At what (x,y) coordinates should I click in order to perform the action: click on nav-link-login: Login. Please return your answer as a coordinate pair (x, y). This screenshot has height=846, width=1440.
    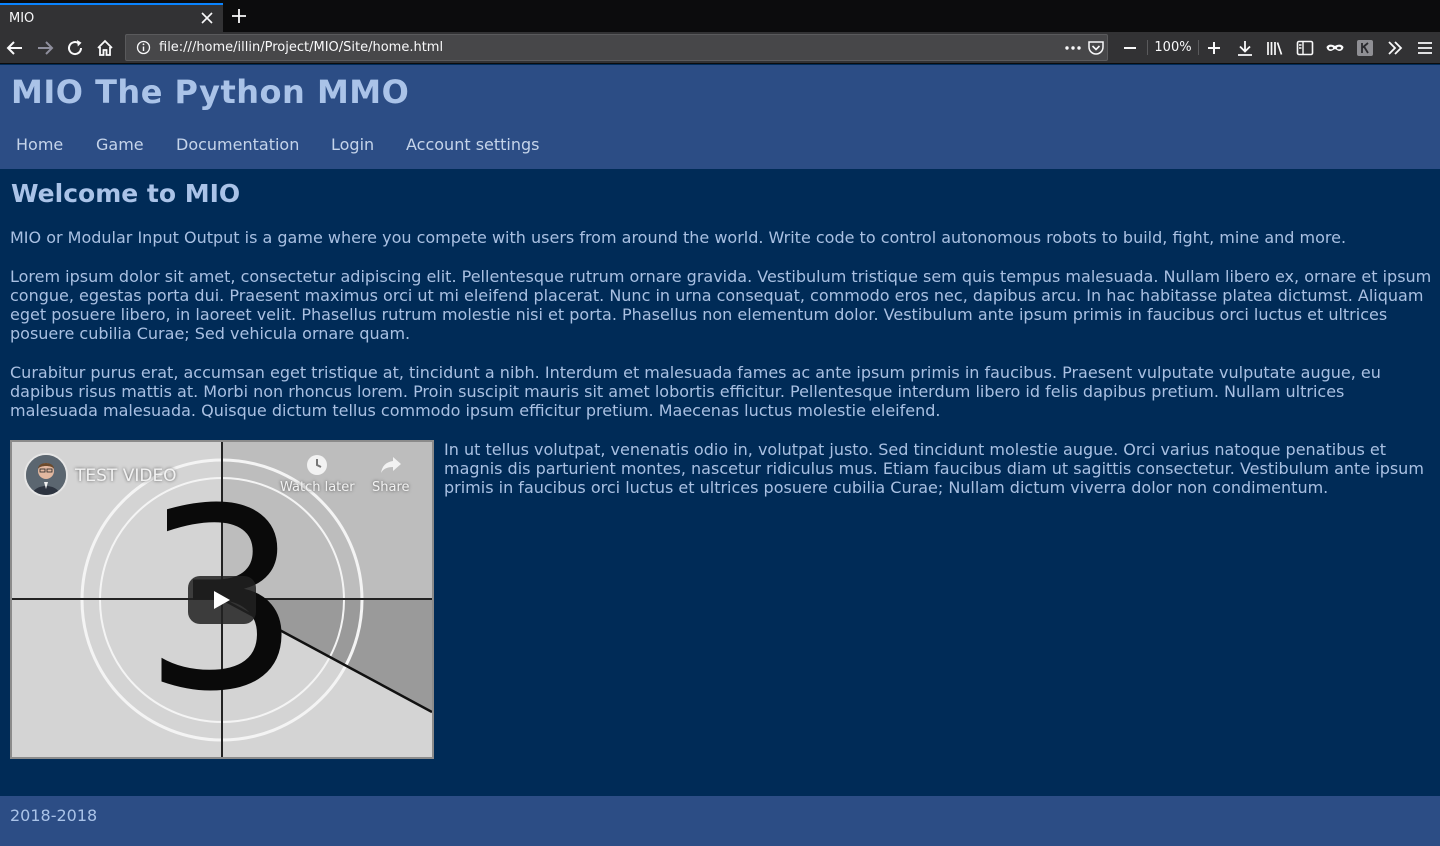
    Looking at the image, I should click on (352, 144).